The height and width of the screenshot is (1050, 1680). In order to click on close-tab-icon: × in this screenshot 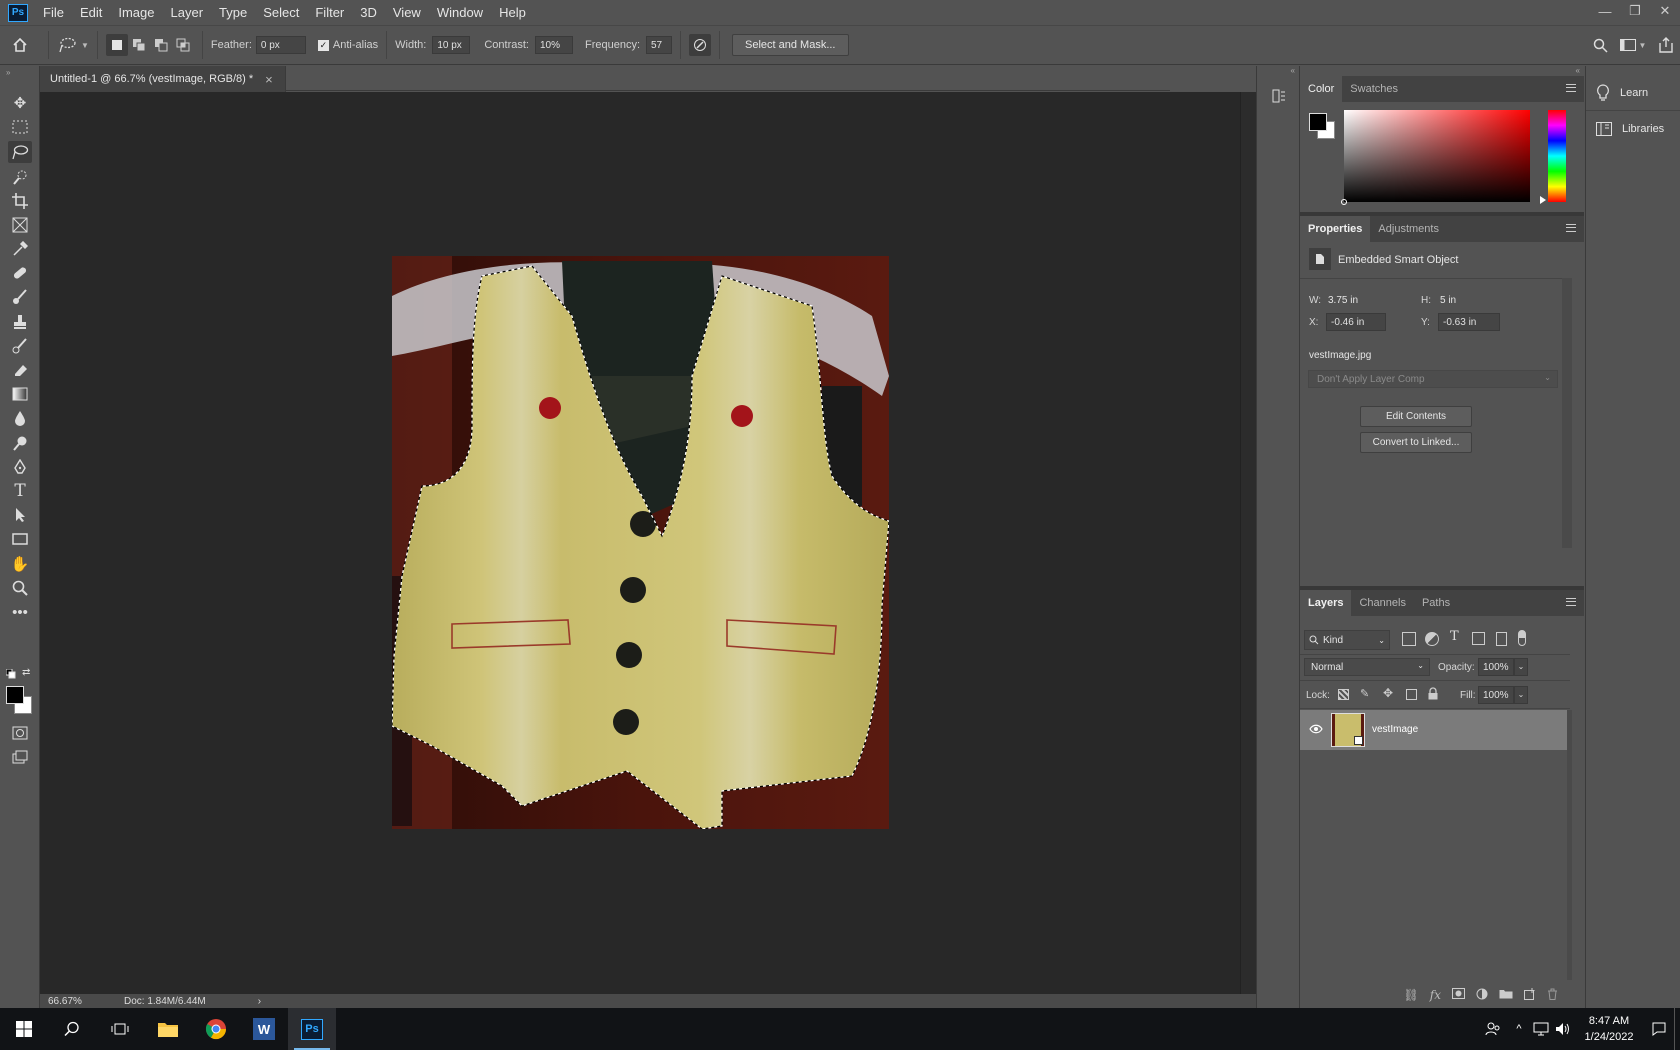, I will do `click(269, 79)`.